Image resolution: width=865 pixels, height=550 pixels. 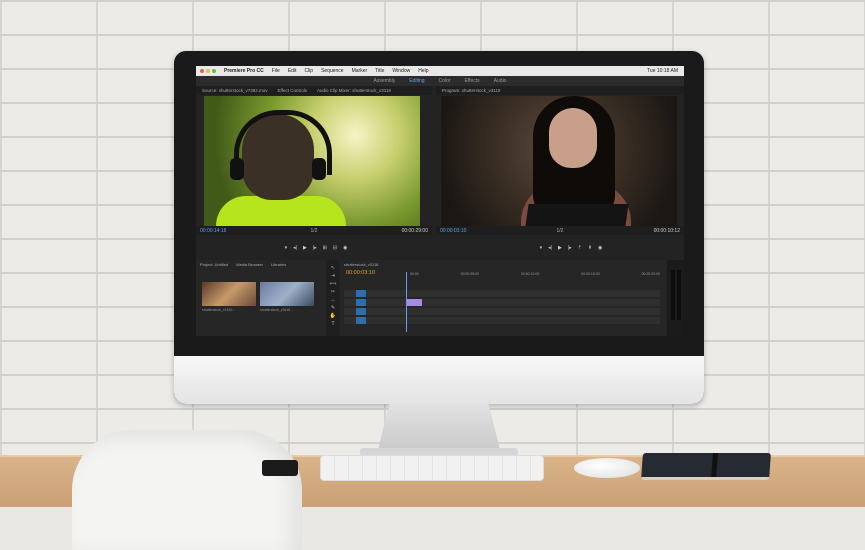 I want to click on tab-project: Project: Untitled, so click(x=214, y=264).